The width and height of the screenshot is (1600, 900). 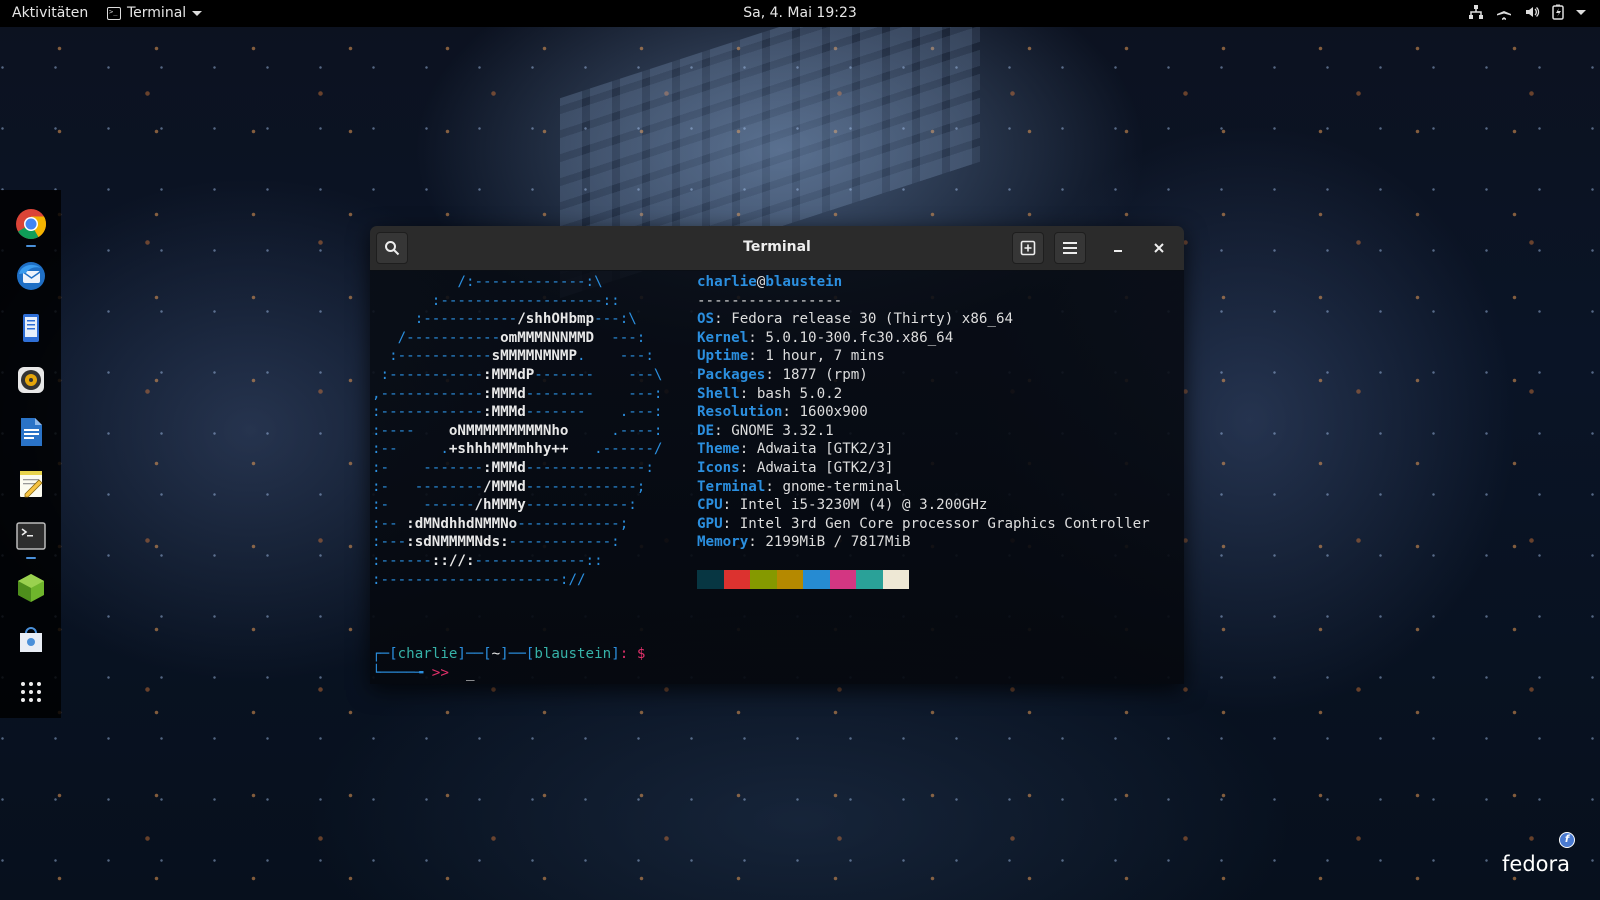 I want to click on app-menu: >_ Terminal, so click(x=155, y=13).